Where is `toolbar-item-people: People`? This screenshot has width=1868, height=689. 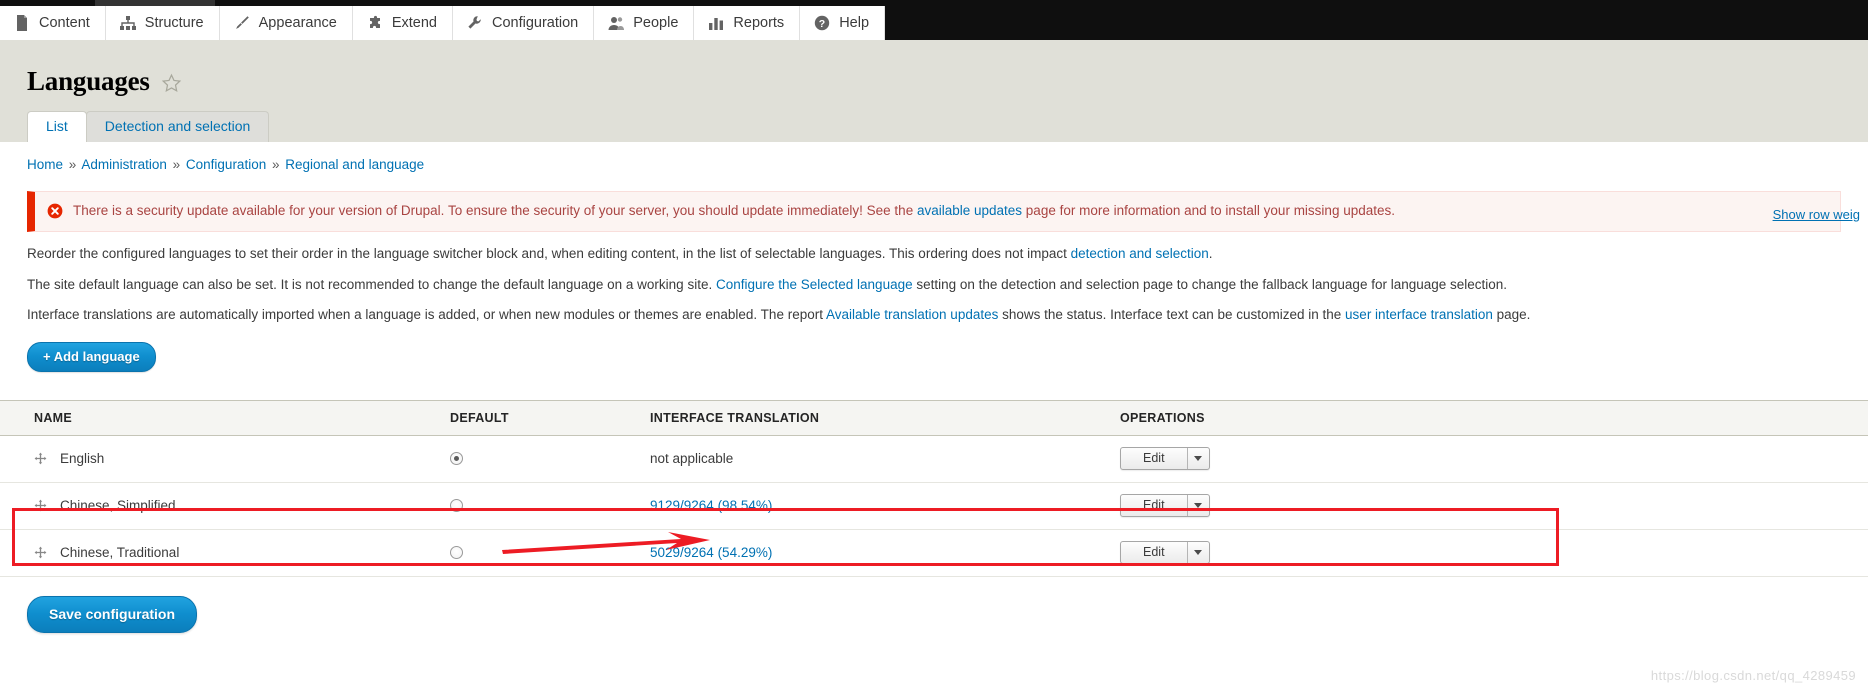 toolbar-item-people: People is located at coordinates (644, 23).